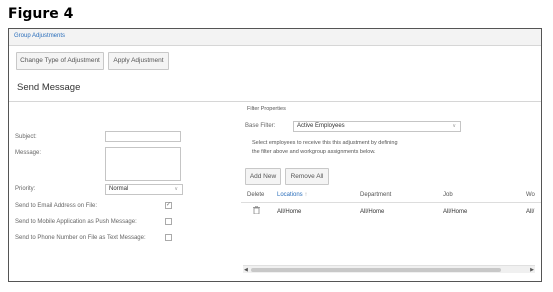  I want to click on remove-all-button: Remove All, so click(307, 176).